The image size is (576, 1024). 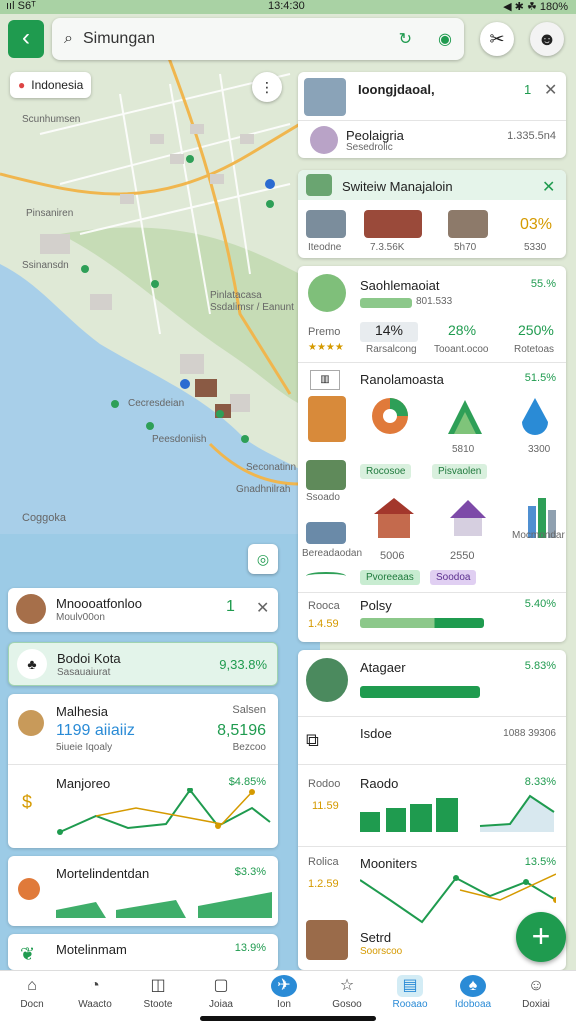 I want to click on search-bar: ⌕ Simungan ↻ ◉, so click(x=258, y=39).